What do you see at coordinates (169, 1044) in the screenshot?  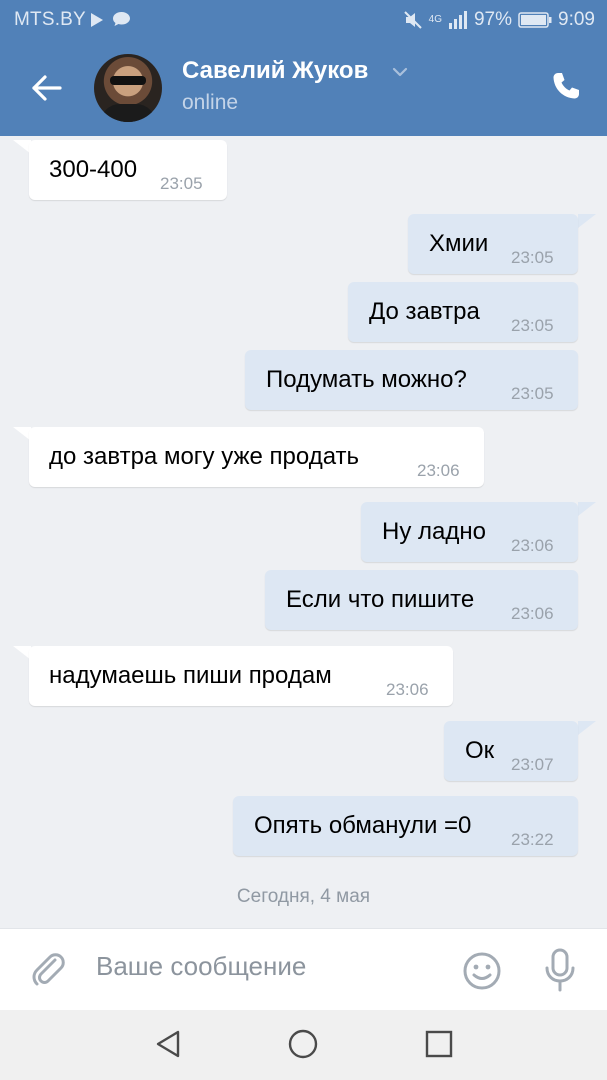 I see `nav-back-icon` at bounding box center [169, 1044].